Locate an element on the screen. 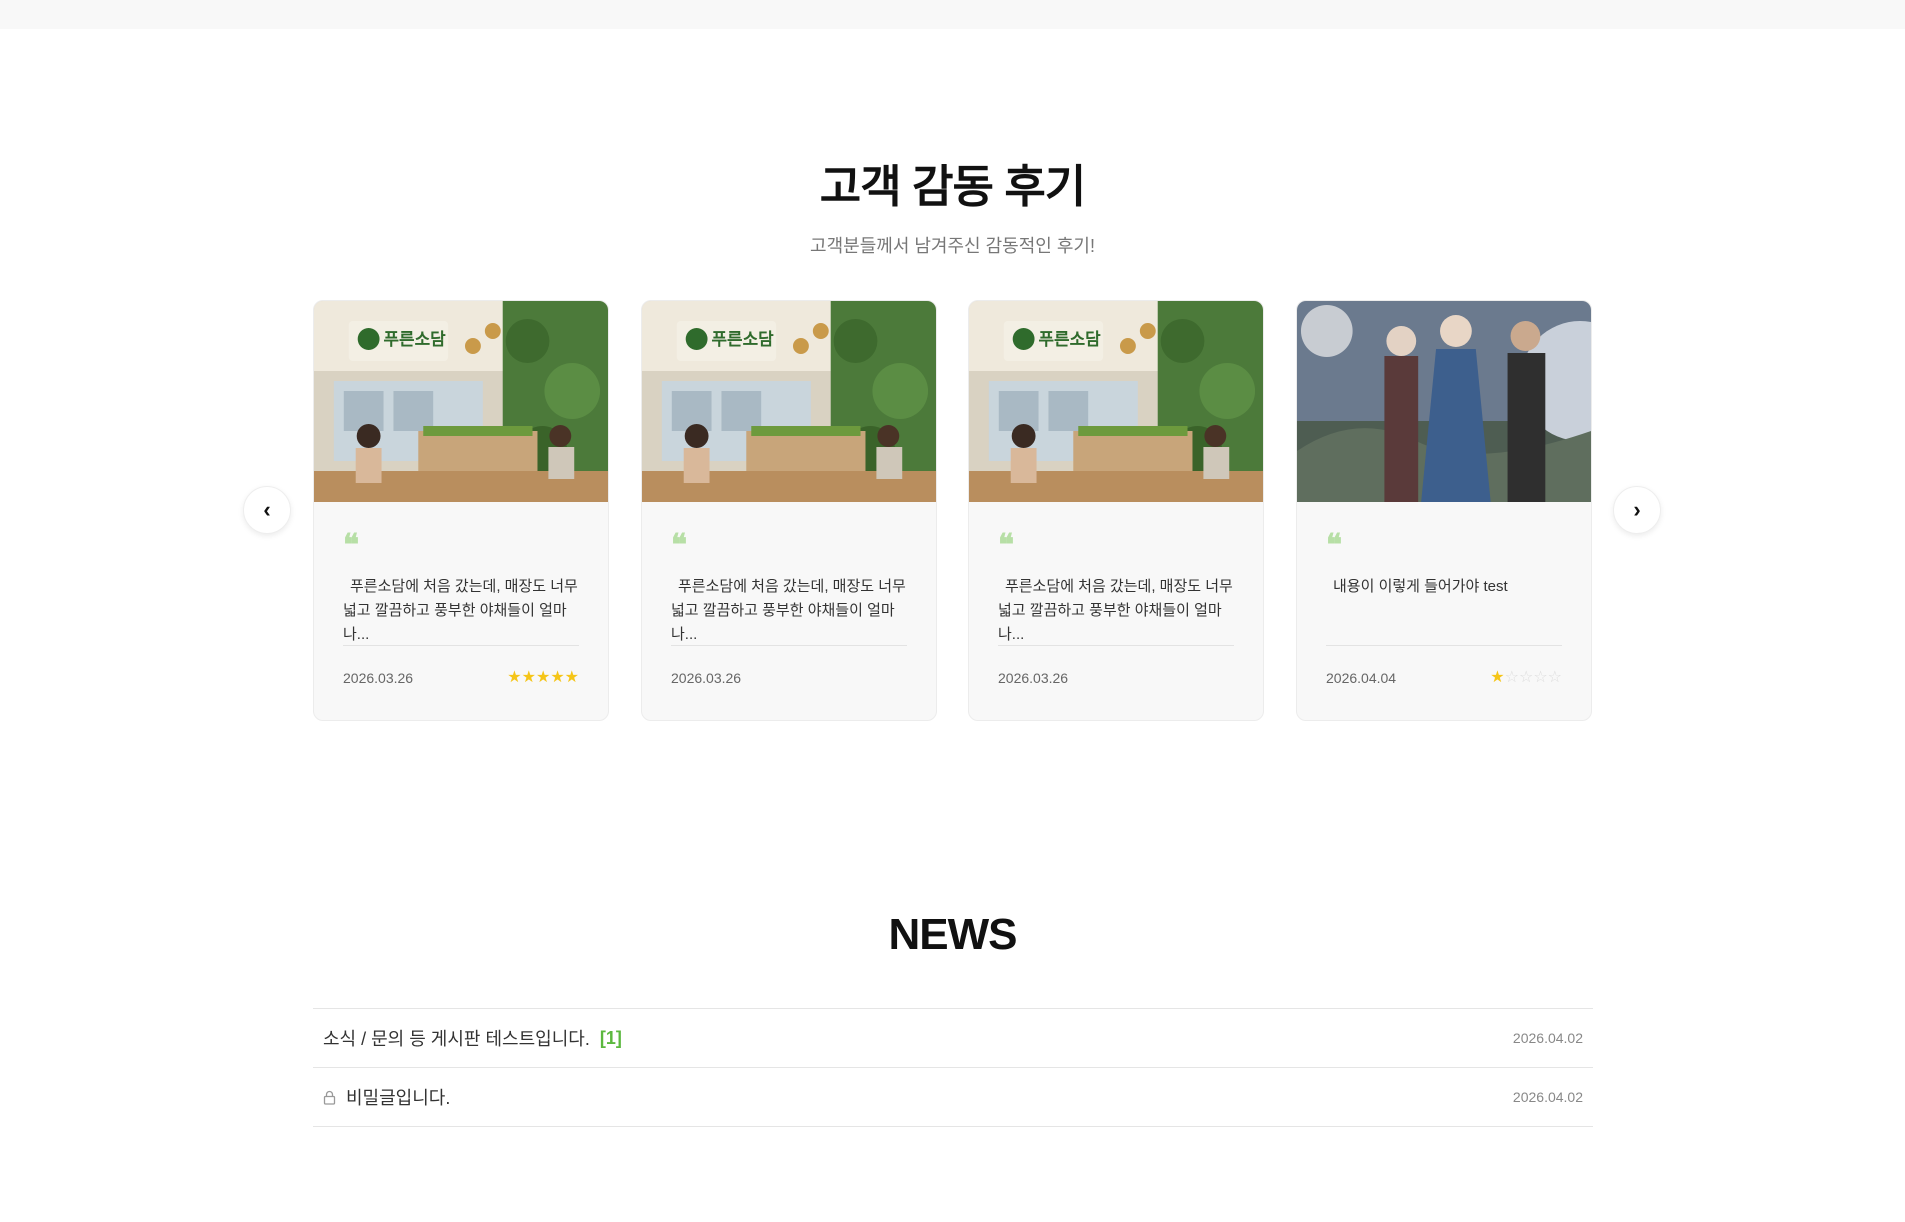  news-item: 소식 / 문의 등 게시판 테스트입니다. [1] 2026.04.02 is located at coordinates (953, 1038).